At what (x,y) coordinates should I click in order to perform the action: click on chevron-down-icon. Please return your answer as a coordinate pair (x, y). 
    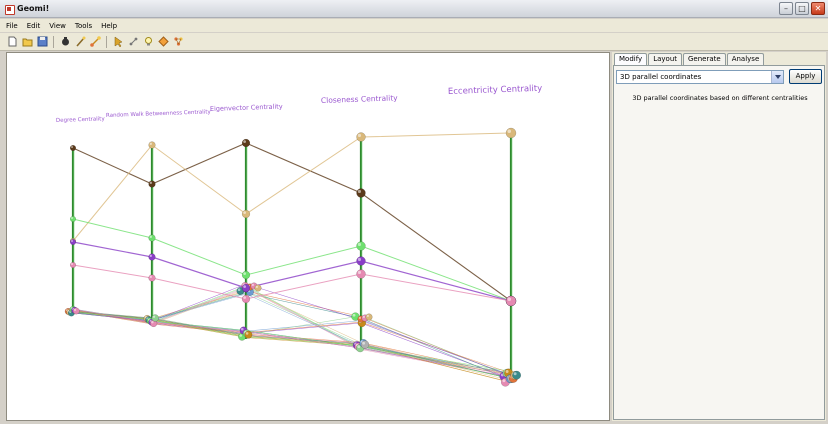
    Looking at the image, I should click on (777, 77).